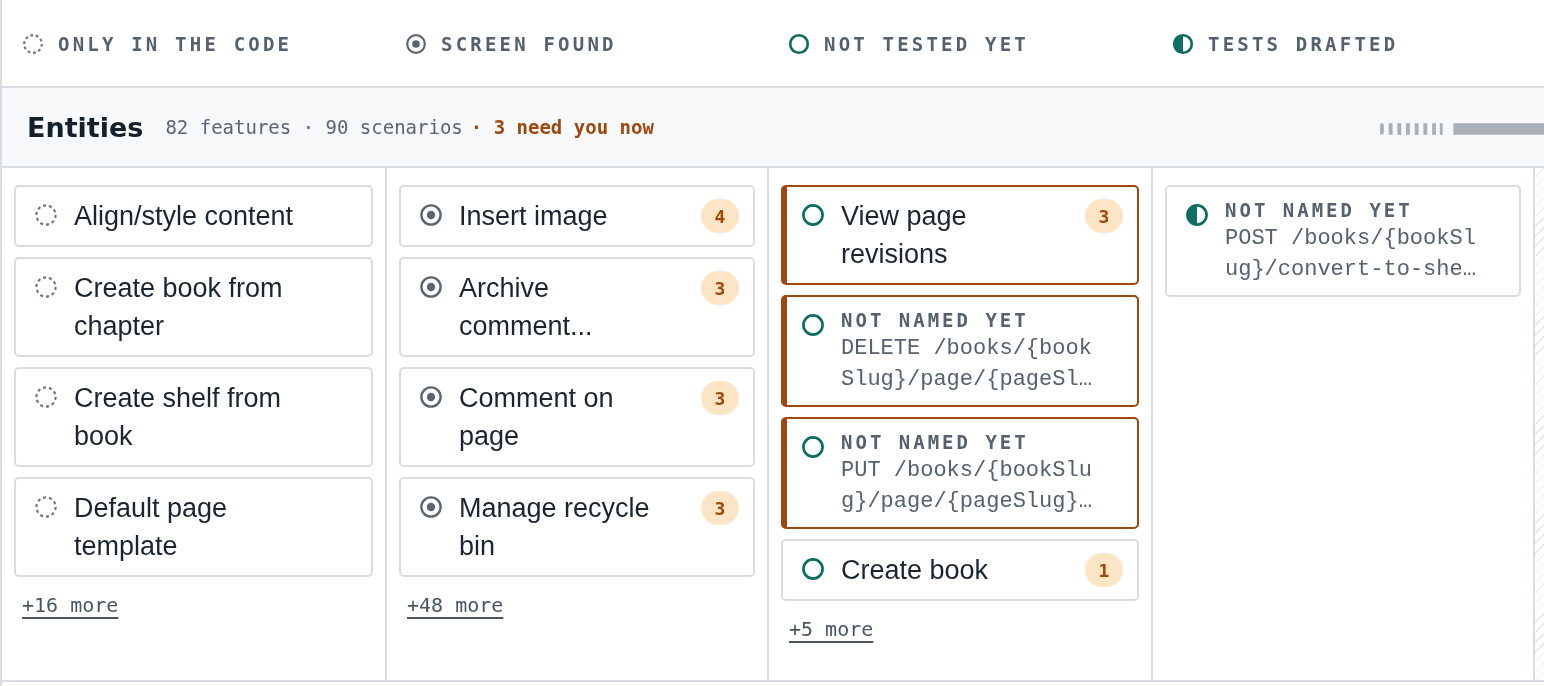  What do you see at coordinates (455, 605) in the screenshot?
I see `more-link: +48 more` at bounding box center [455, 605].